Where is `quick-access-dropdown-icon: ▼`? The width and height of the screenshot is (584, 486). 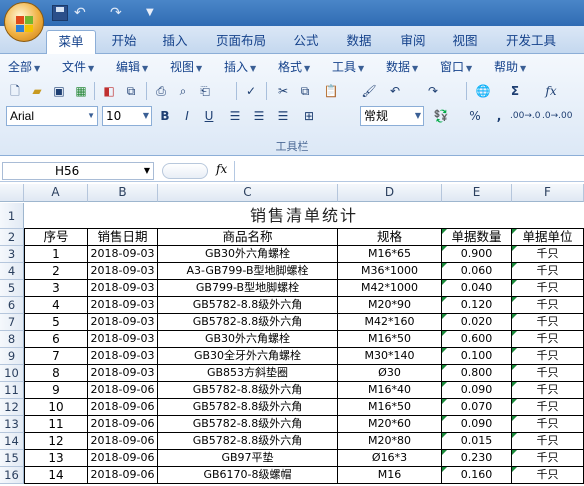
quick-access-dropdown-icon: ▼ is located at coordinates (154, 13).